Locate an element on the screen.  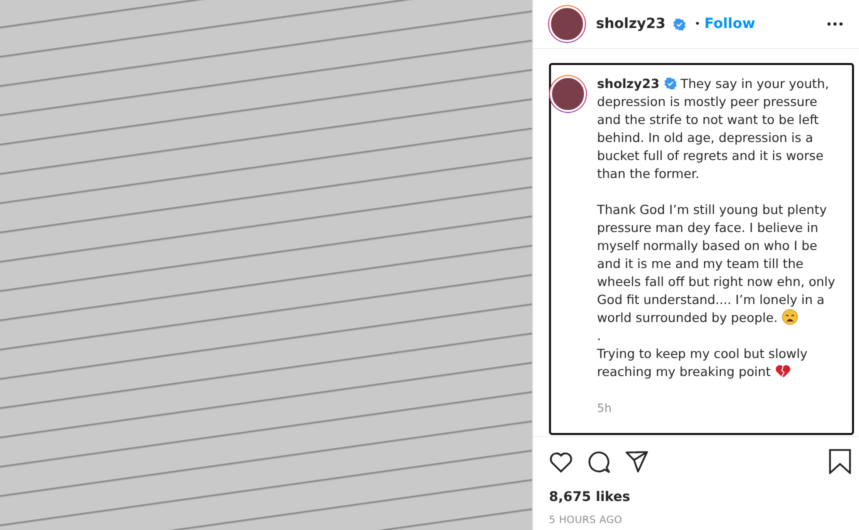
bookmark-icon is located at coordinates (840, 461).